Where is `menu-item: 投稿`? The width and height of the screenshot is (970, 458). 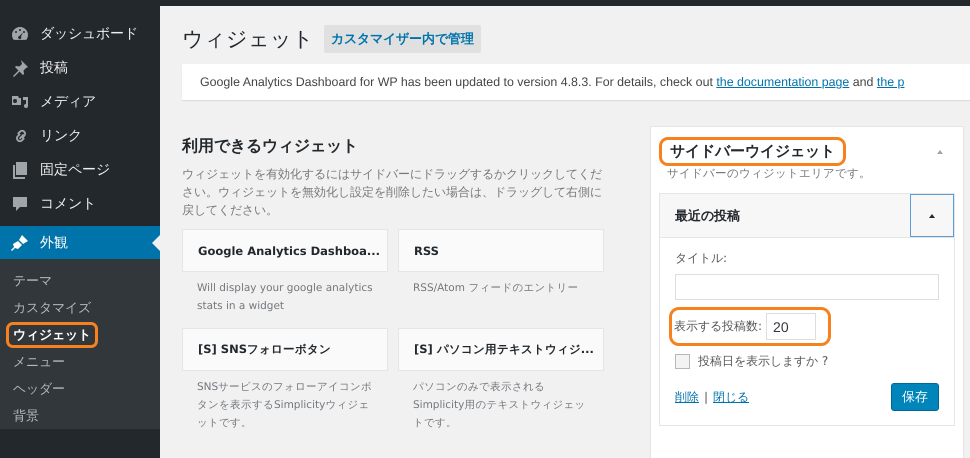 menu-item: 投稿 is located at coordinates (80, 68).